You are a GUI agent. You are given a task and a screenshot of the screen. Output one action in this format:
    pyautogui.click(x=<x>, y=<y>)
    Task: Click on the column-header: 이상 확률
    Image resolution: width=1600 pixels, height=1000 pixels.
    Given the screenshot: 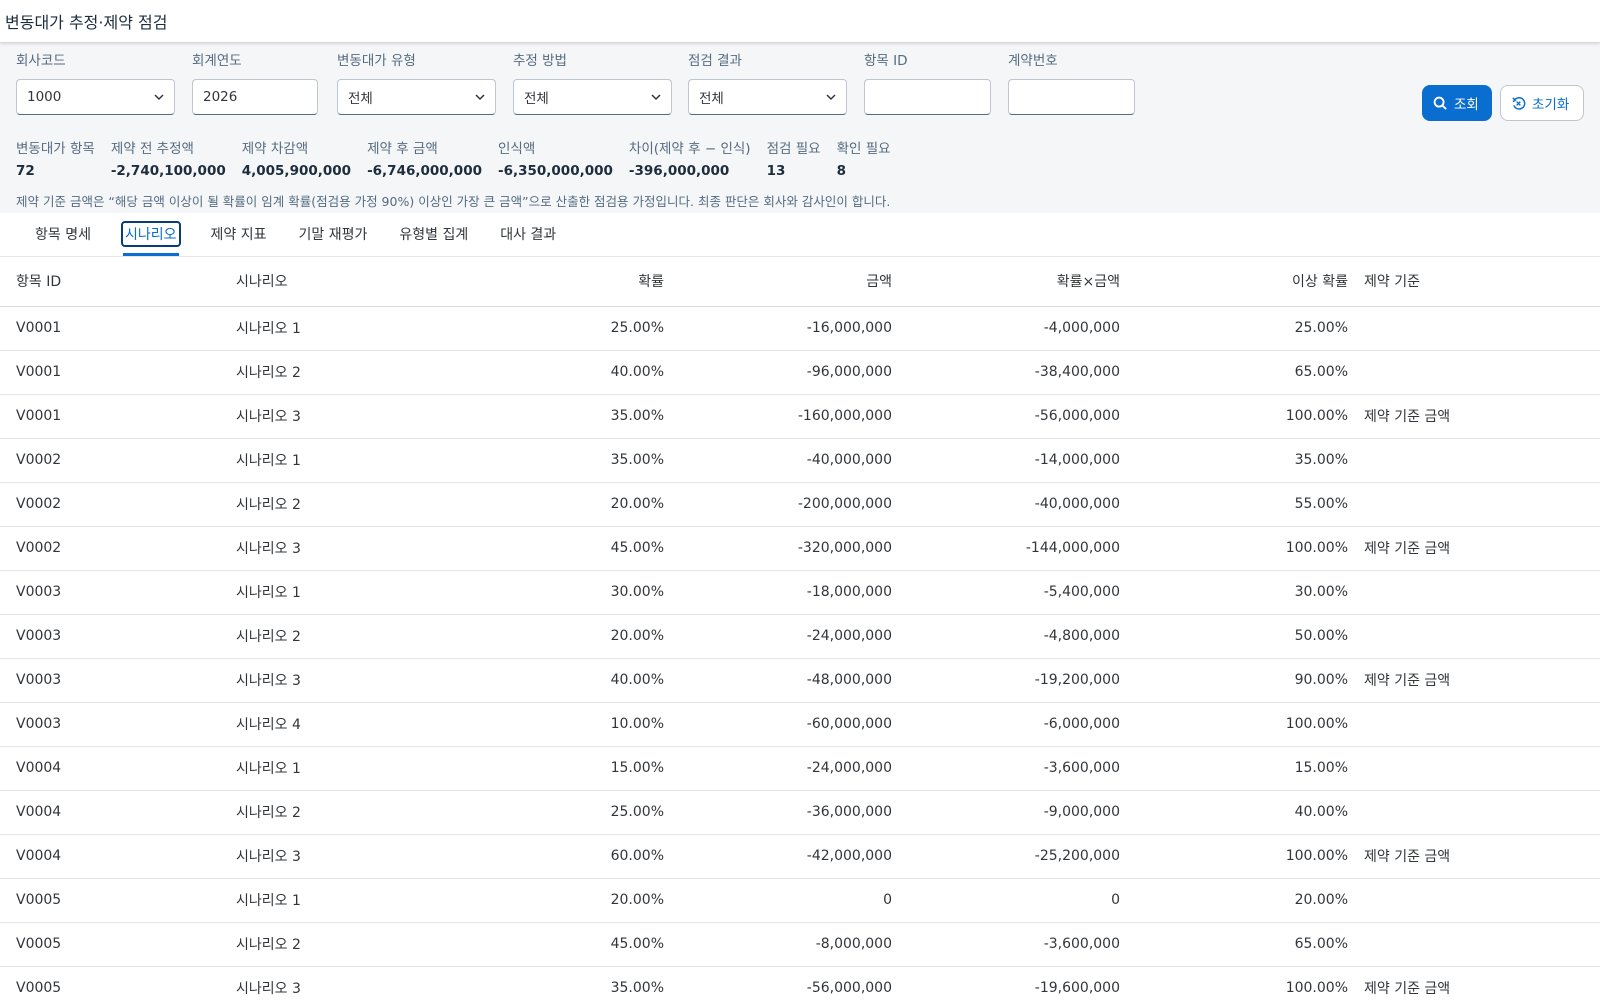 What is the action you would take?
    pyautogui.click(x=1250, y=282)
    